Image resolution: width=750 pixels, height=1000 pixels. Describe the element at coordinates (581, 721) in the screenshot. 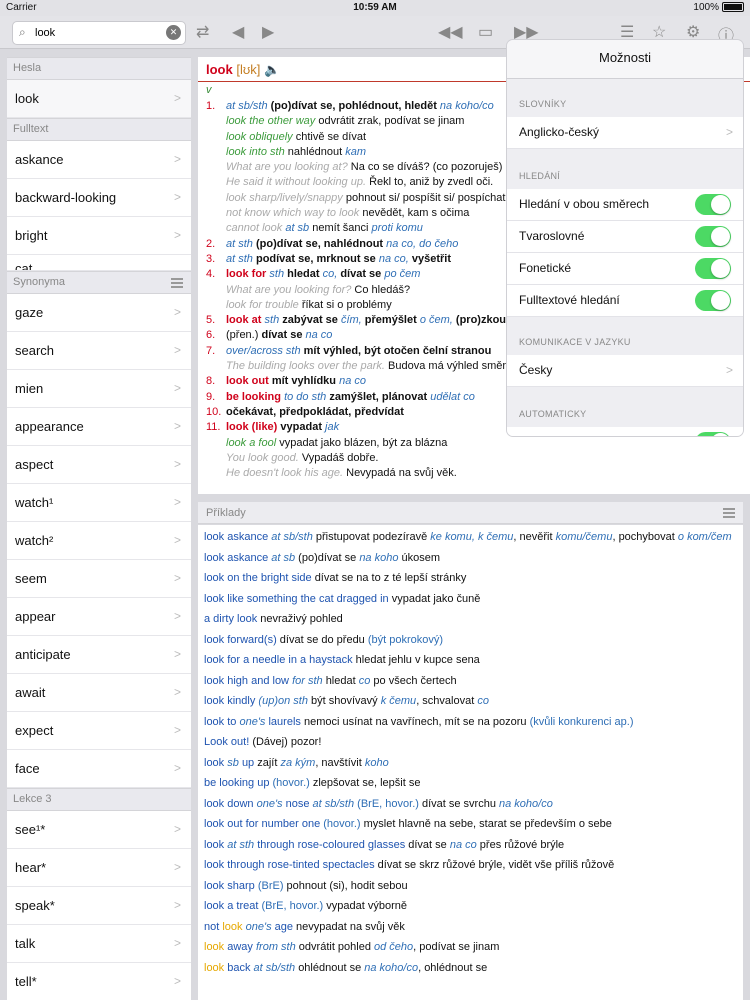

I see `example-text: (kvůli konkurenci ap.)` at that location.